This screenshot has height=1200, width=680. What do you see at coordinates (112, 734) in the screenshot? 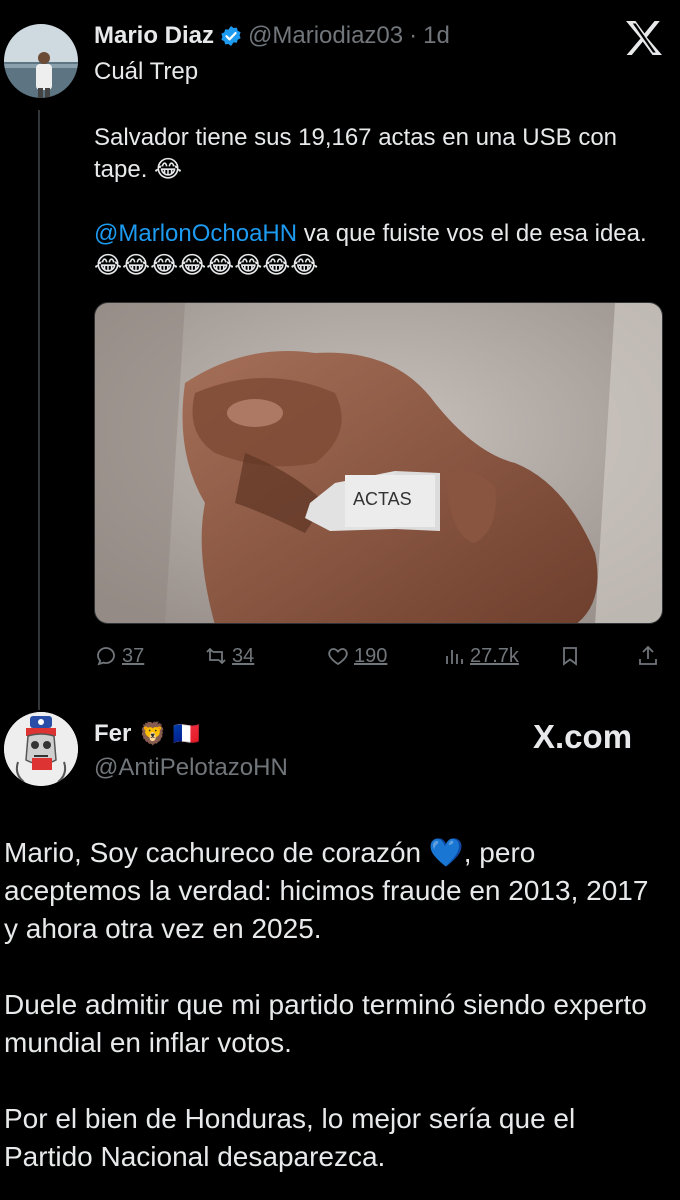
I see `author-name-fer: Fer` at bounding box center [112, 734].